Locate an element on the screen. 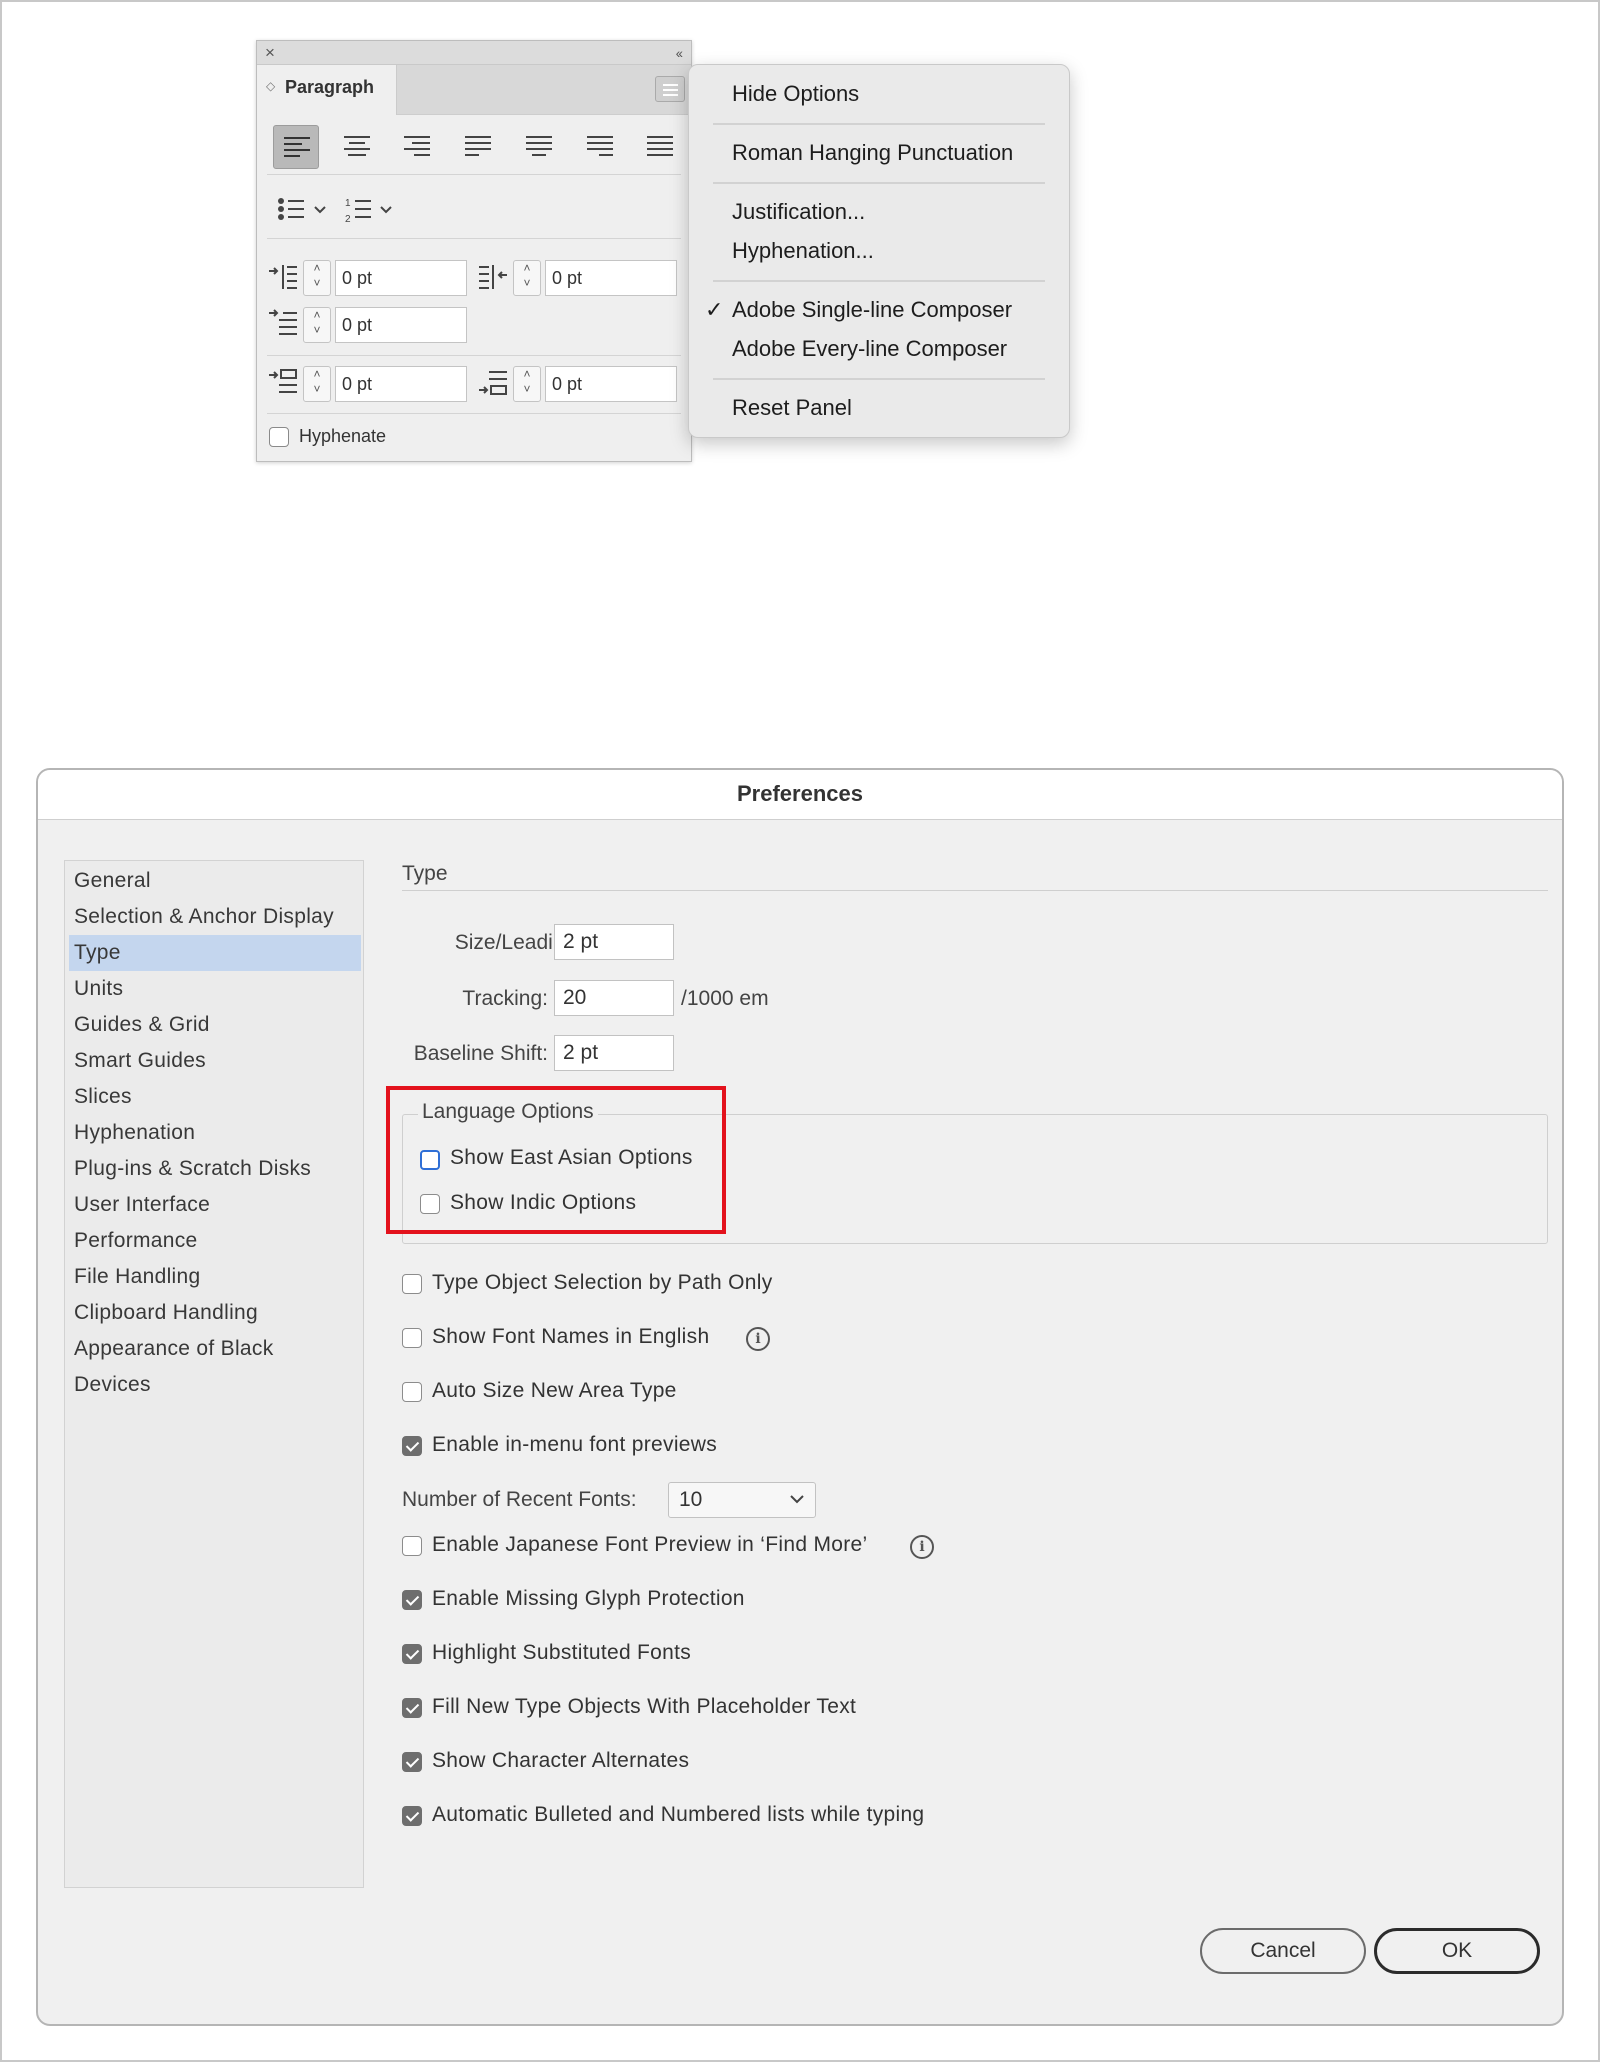 This screenshot has height=2062, width=1600. language-options-highlight is located at coordinates (556, 1160).